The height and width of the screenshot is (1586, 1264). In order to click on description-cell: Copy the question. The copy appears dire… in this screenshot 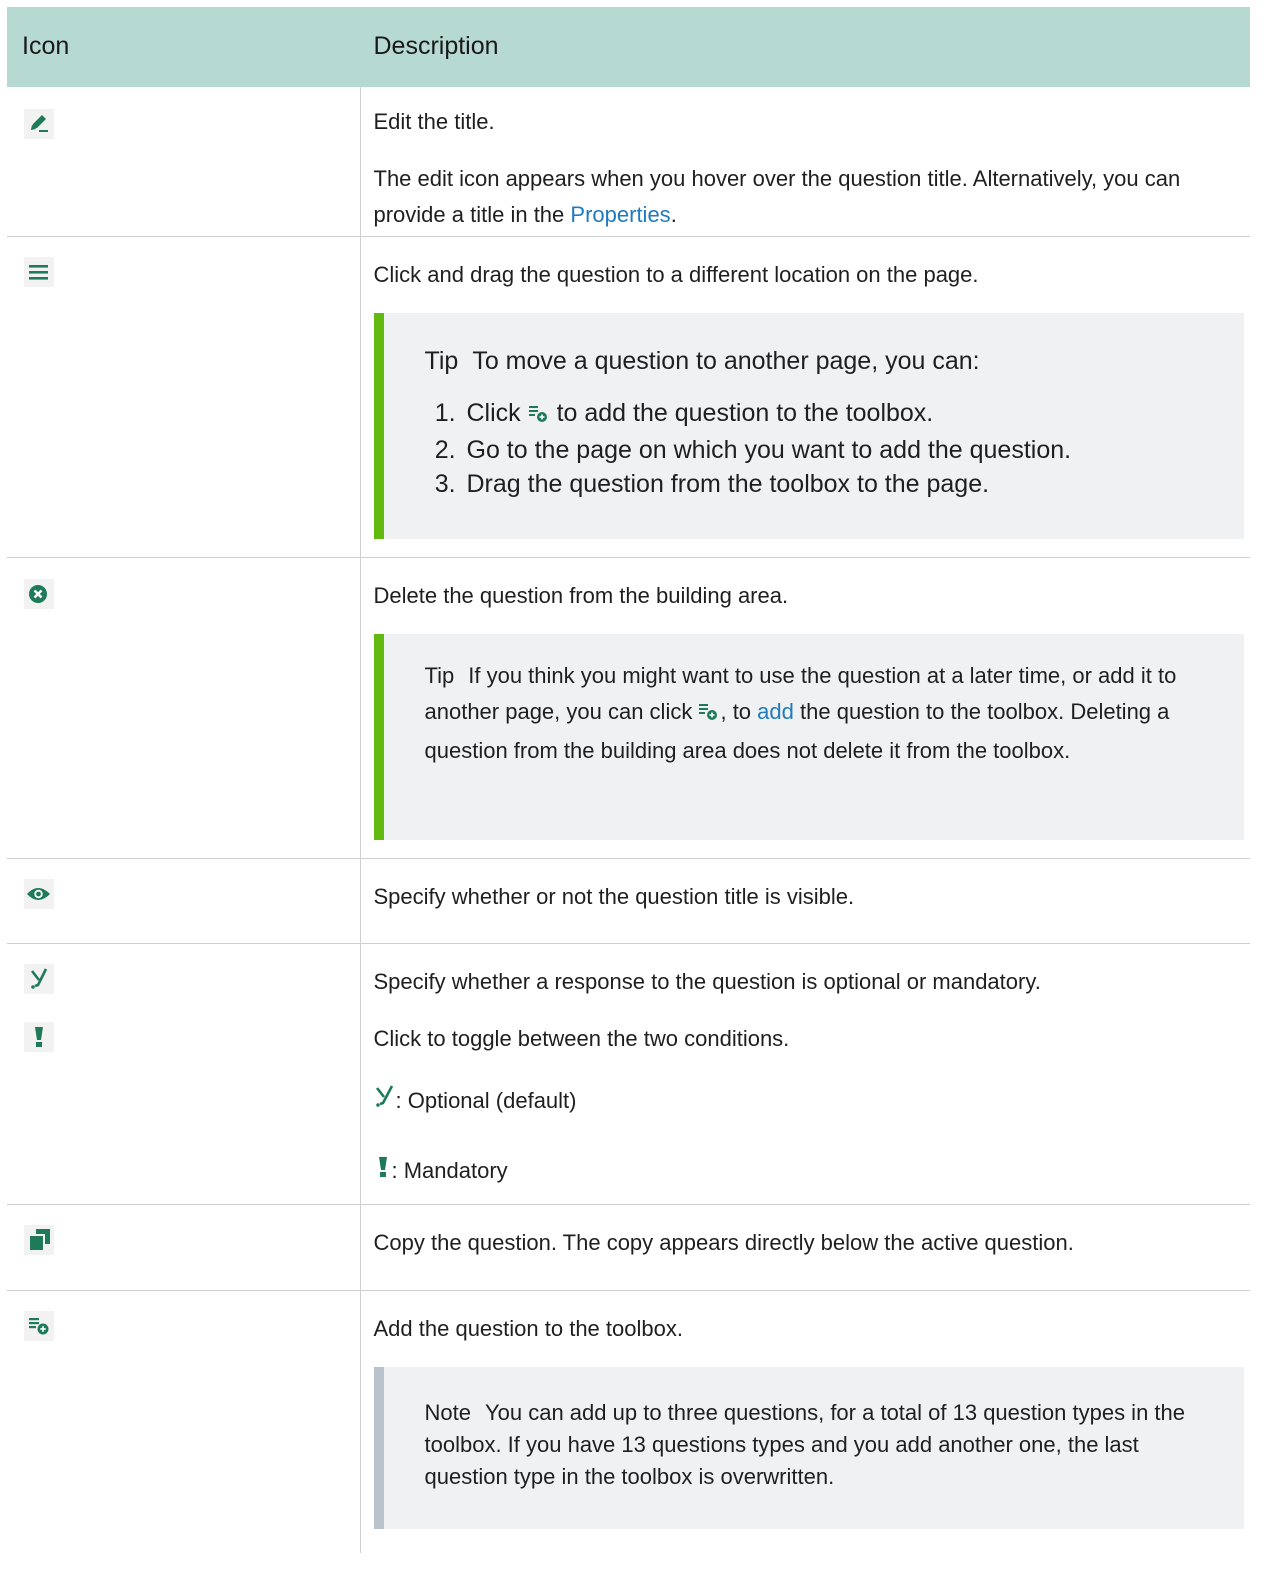, I will do `click(805, 1247)`.